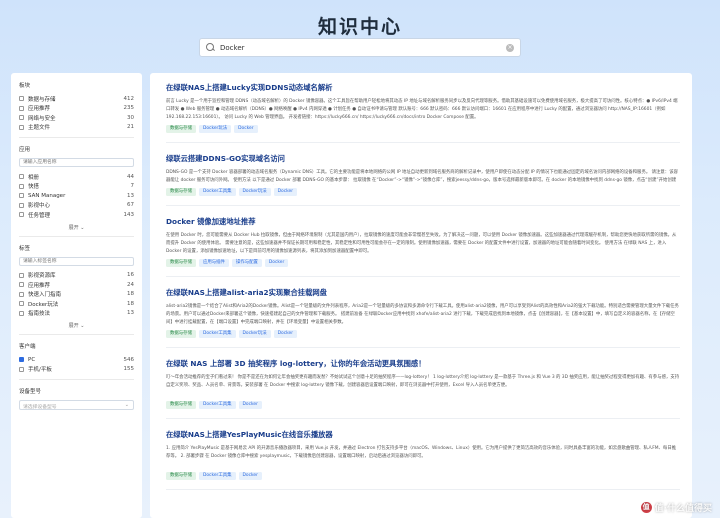 This screenshot has width=720, height=518. I want to click on clear-icon: ×, so click(510, 47).